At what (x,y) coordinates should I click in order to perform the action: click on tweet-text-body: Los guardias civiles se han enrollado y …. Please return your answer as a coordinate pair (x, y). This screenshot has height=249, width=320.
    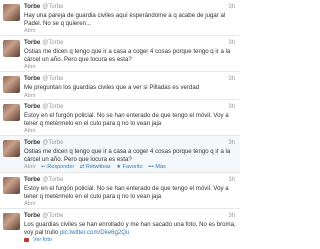
    Looking at the image, I should click on (130, 228).